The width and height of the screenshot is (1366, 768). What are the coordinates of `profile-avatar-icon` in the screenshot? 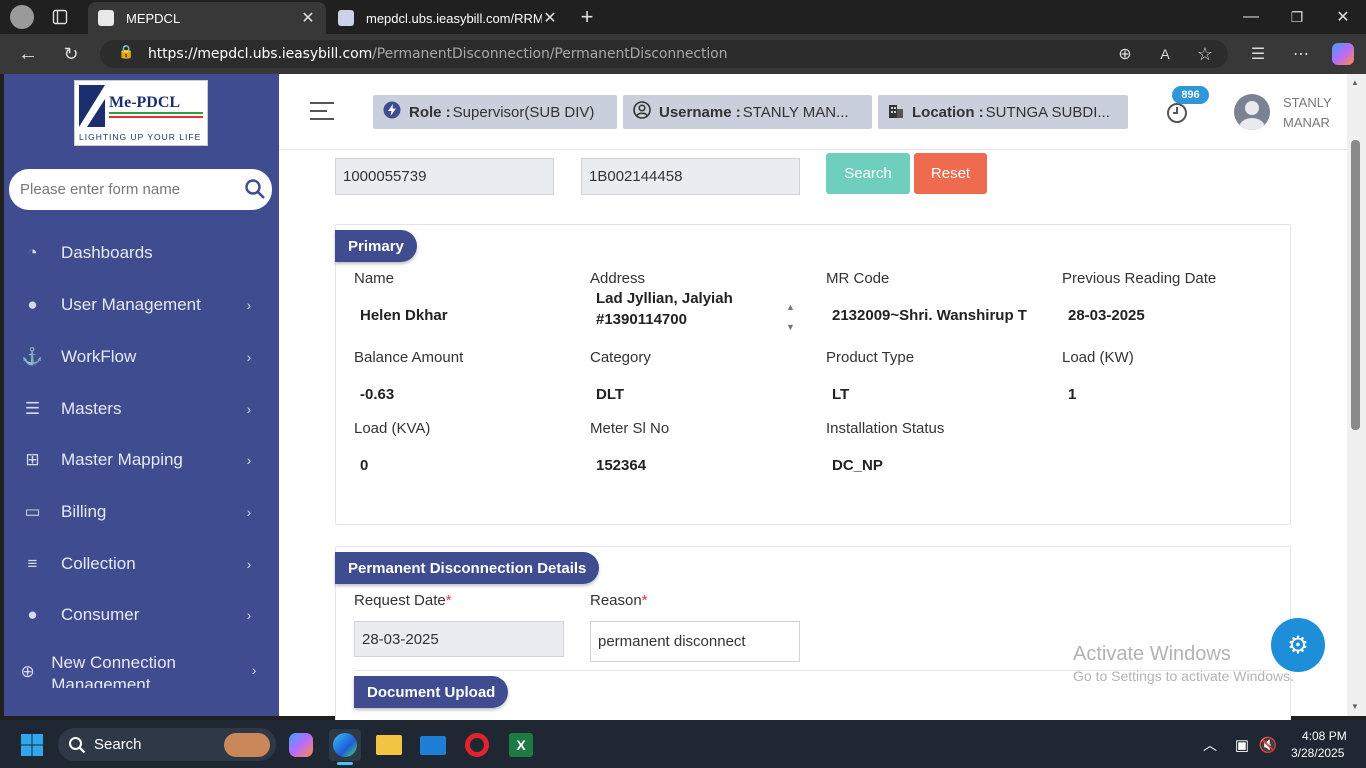 It's located at (22, 17).